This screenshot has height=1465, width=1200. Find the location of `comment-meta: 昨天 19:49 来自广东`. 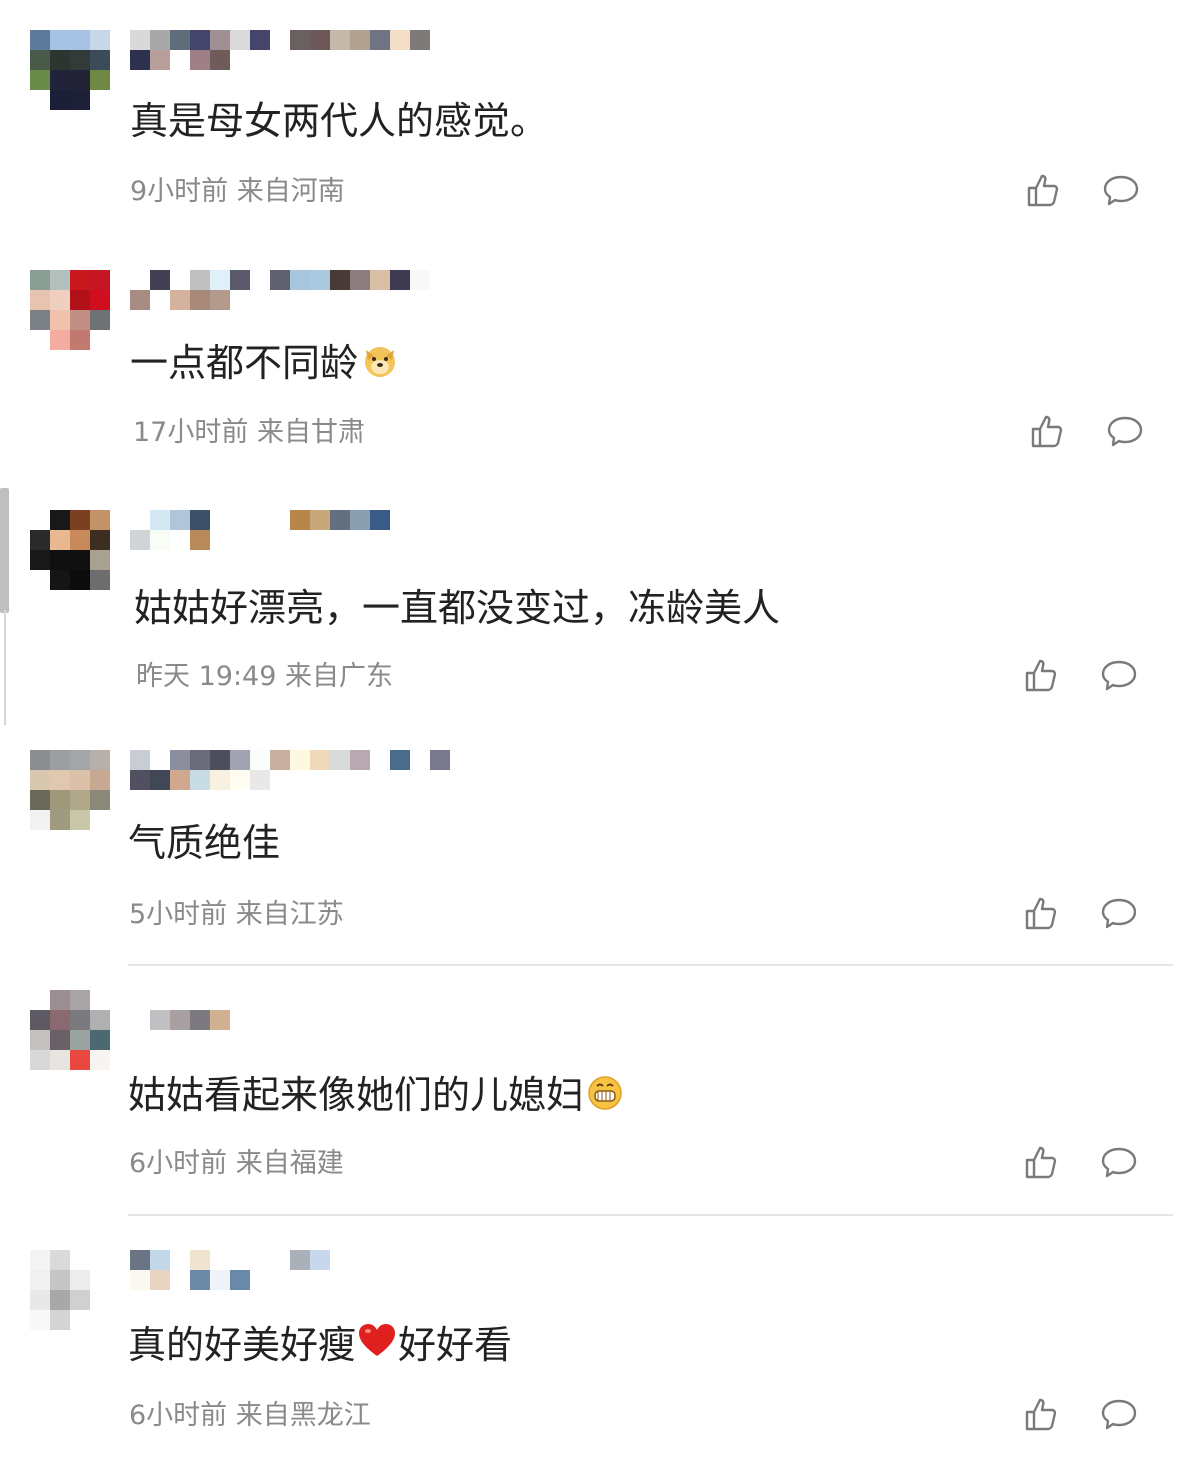

comment-meta: 昨天 19:49 来自广东 is located at coordinates (264, 676).